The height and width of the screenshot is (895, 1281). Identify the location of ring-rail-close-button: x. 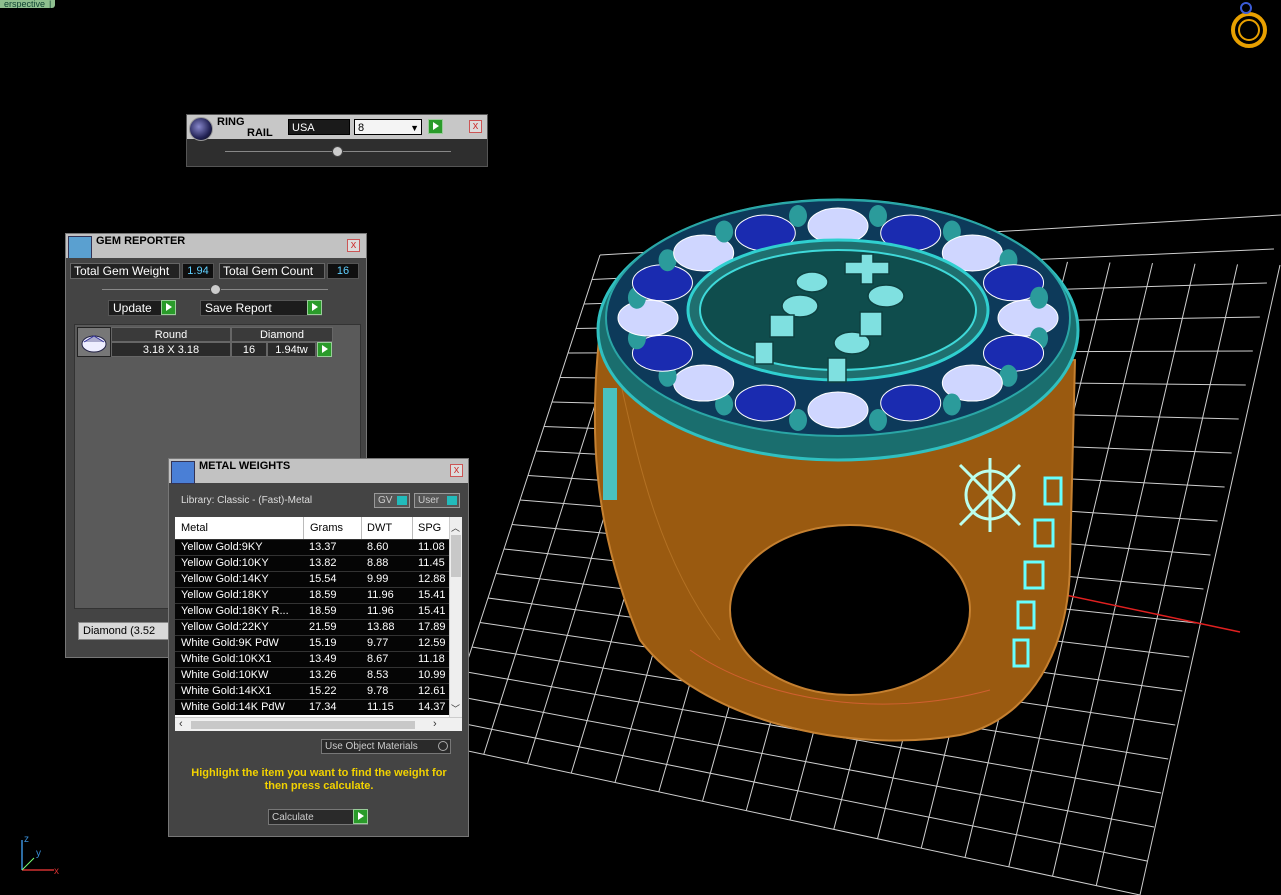
(475, 126).